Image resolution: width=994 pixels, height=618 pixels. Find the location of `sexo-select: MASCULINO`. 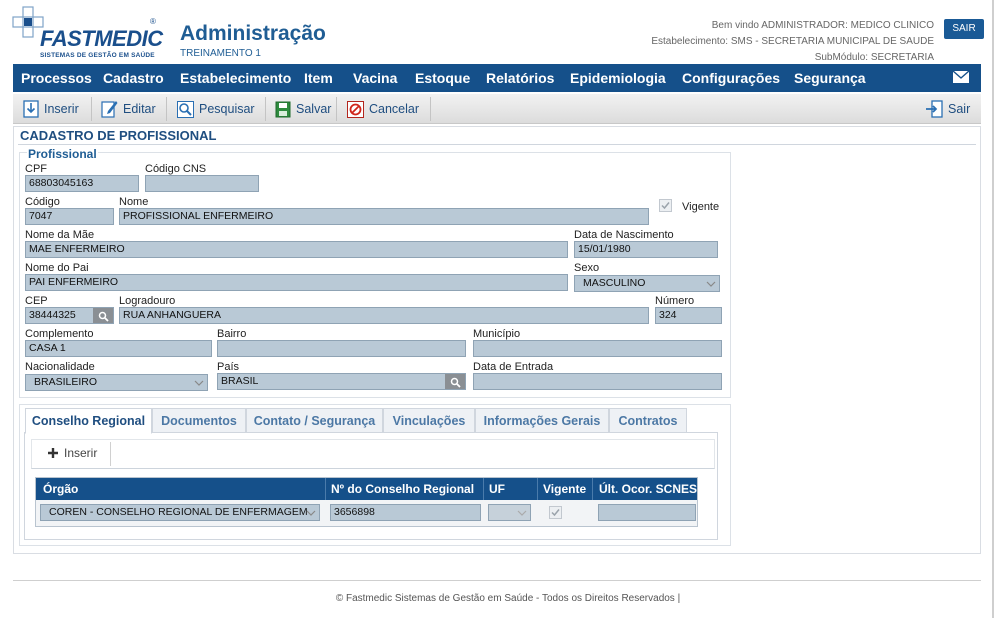

sexo-select: MASCULINO is located at coordinates (647, 283).